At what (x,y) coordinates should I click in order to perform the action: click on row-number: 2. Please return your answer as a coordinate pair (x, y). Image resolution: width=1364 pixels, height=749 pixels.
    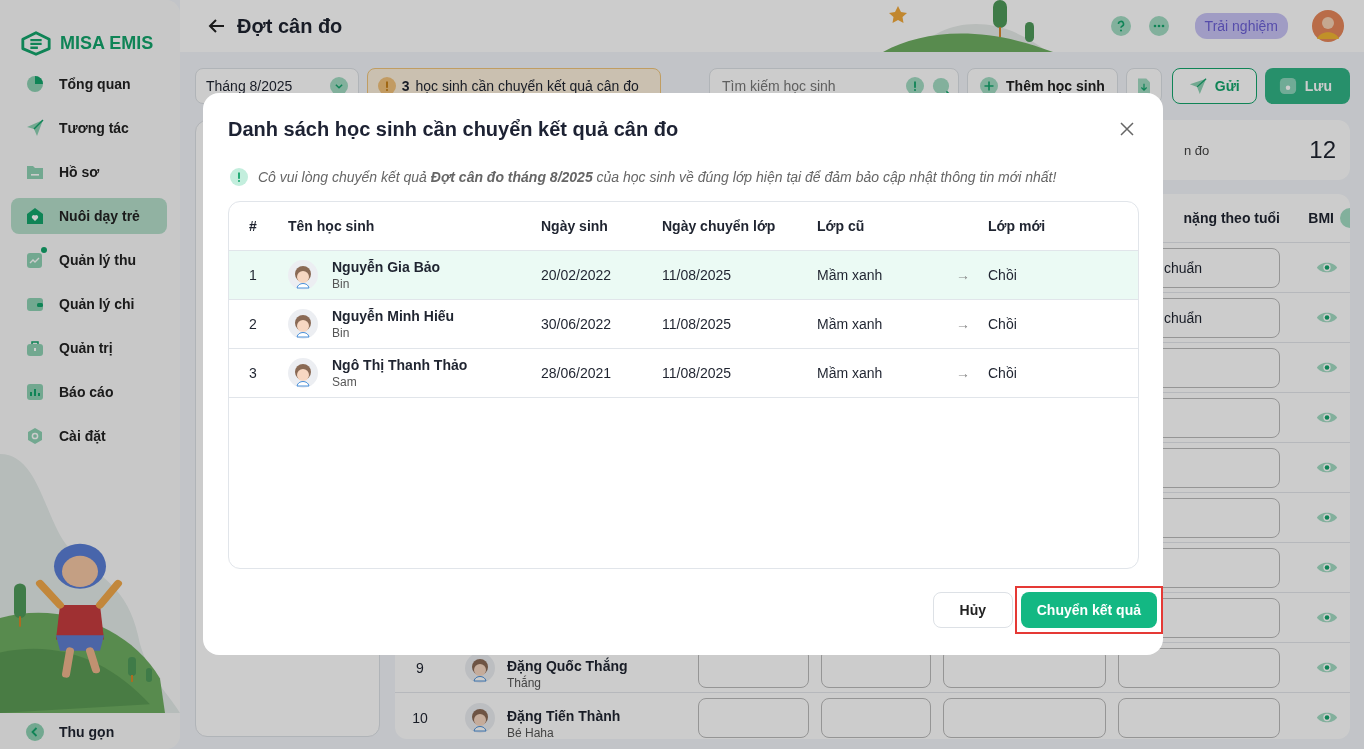
    Looking at the image, I should click on (253, 324).